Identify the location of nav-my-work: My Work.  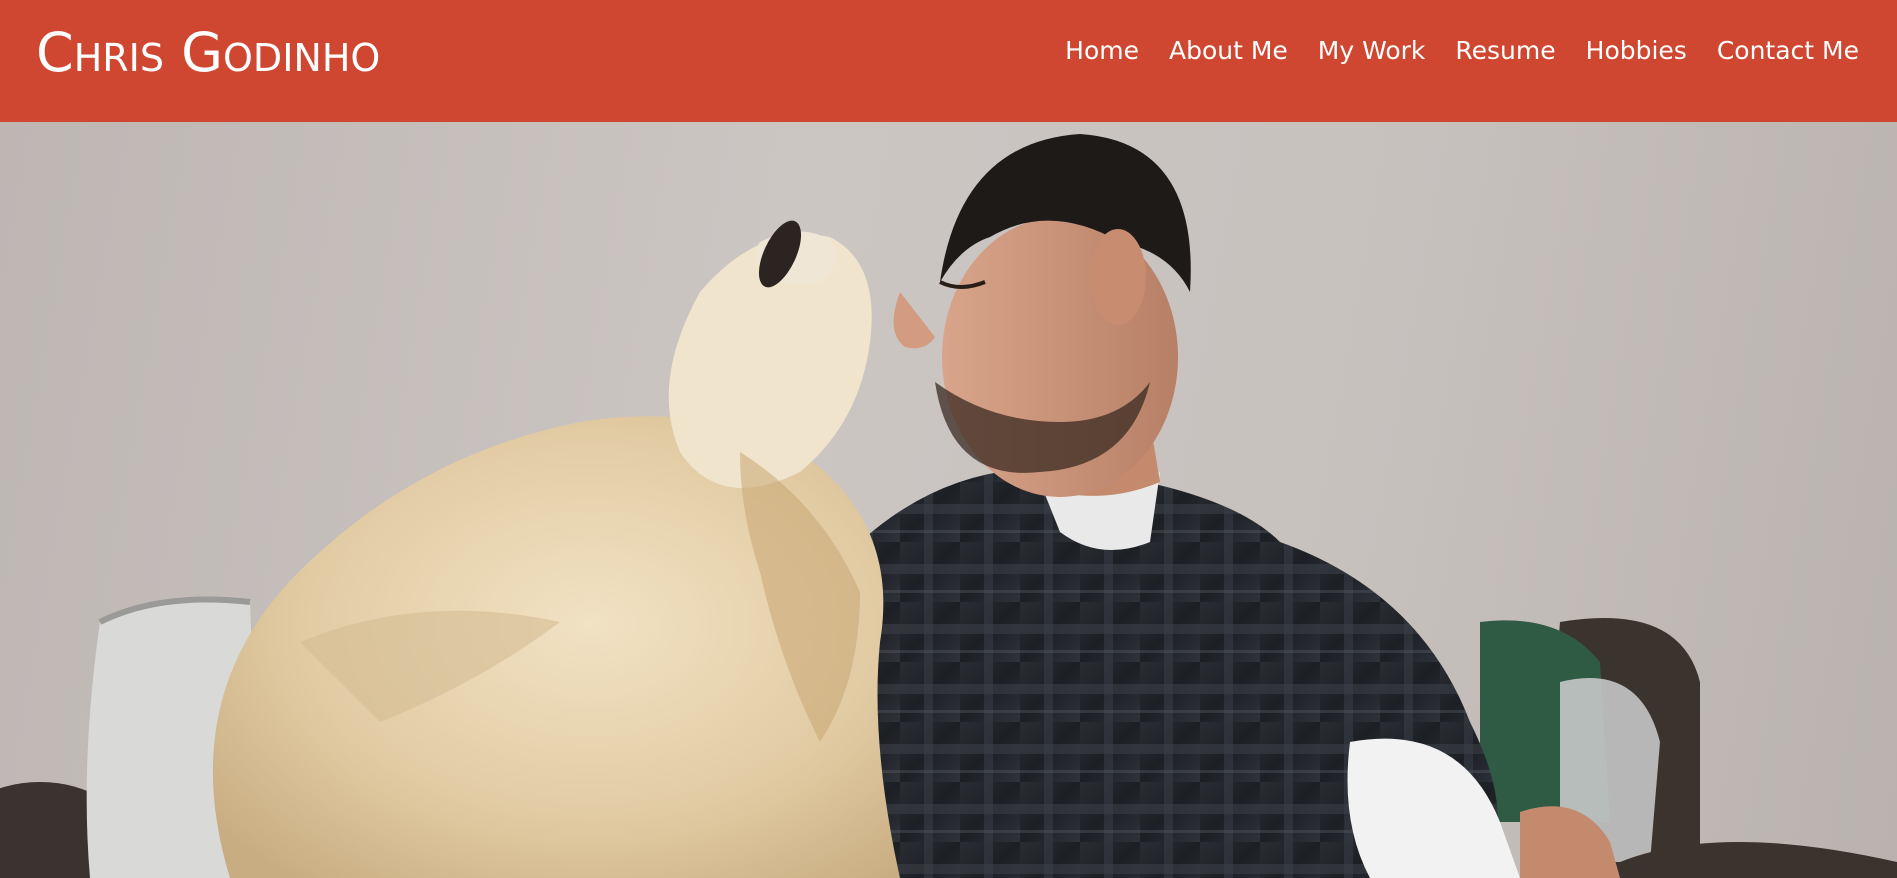
(1372, 51).